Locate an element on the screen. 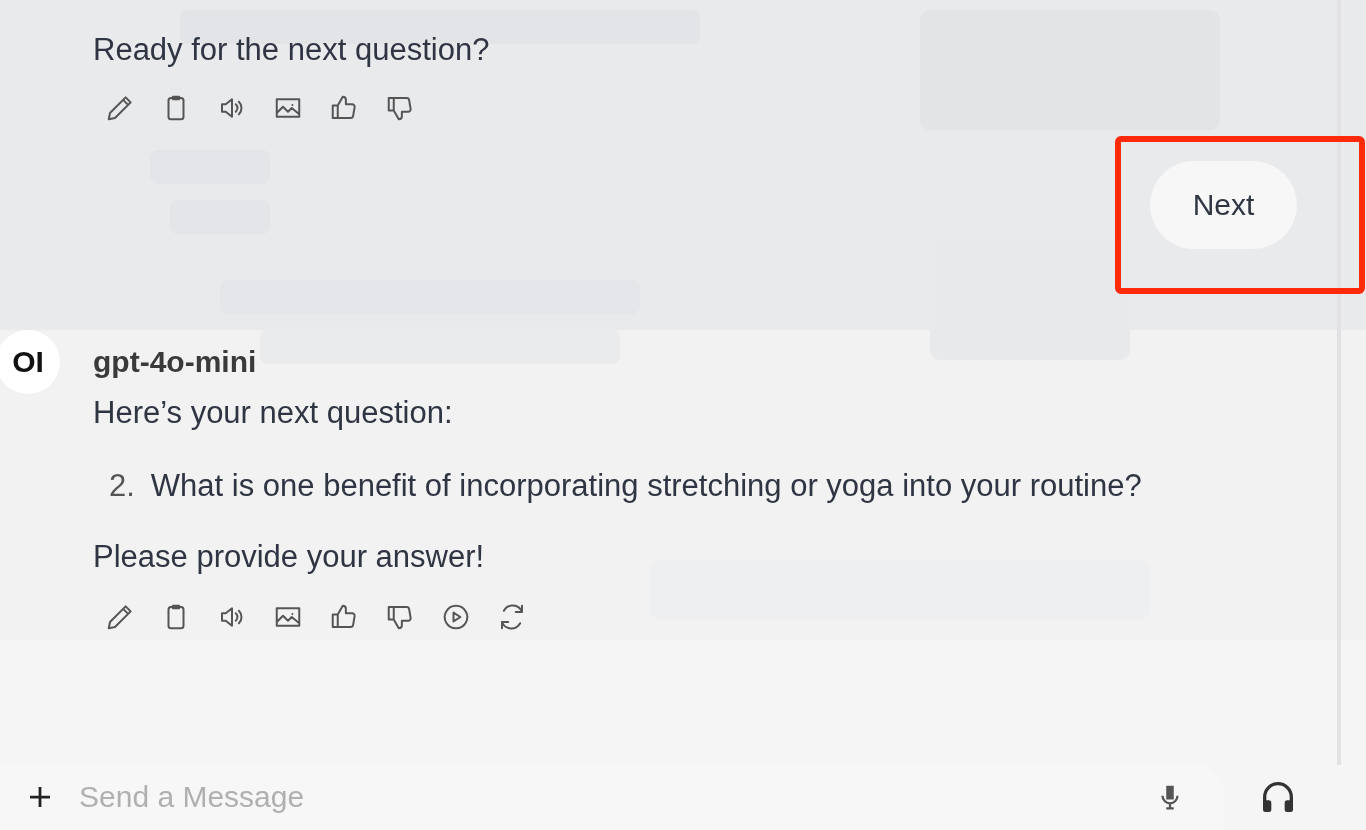 Image resolution: width=1366 pixels, height=830 pixels. message-text: Ready for the next question? is located at coordinates (292, 50).